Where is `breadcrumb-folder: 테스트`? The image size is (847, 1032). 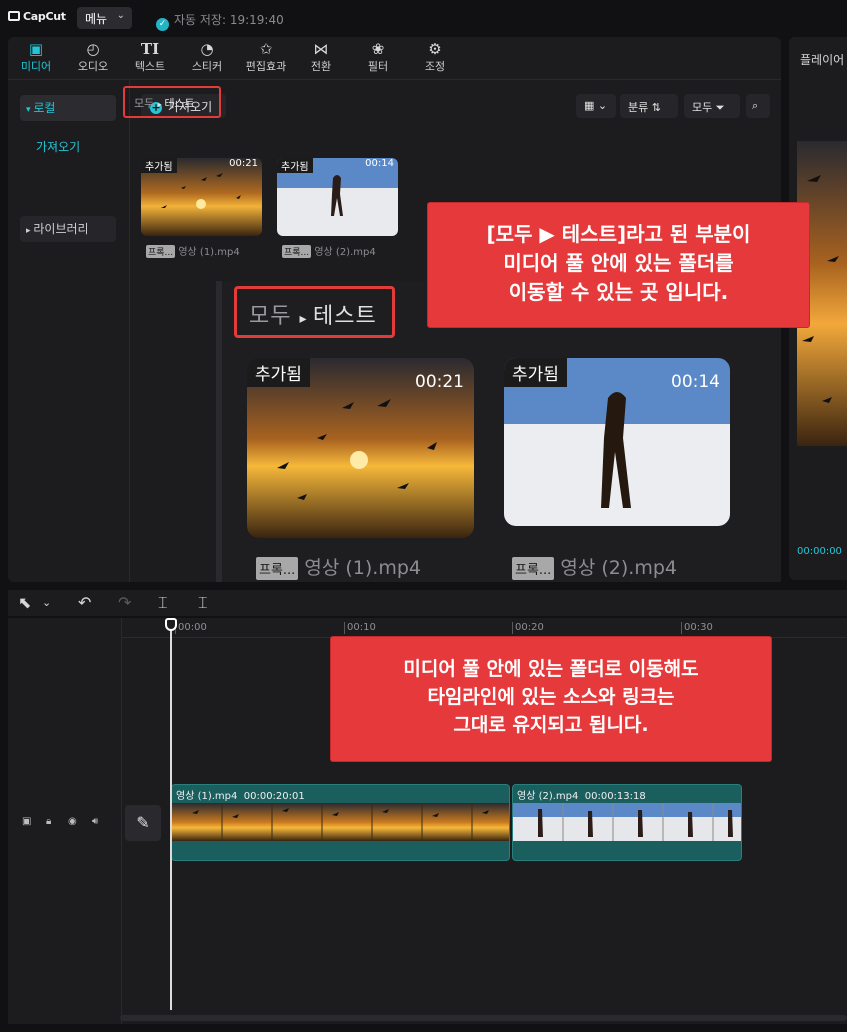 breadcrumb-folder: 테스트 is located at coordinates (179, 103).